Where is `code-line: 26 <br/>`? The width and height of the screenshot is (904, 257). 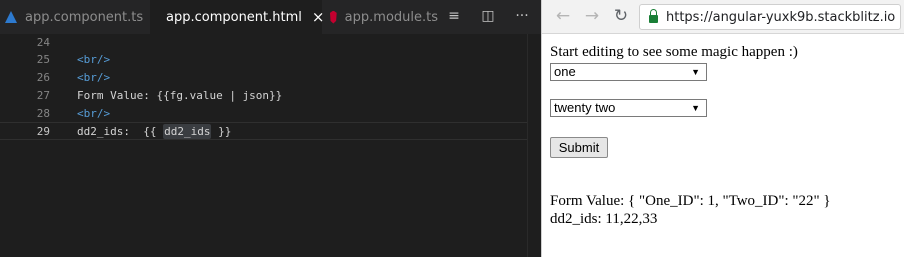 code-line: 26 <br/> is located at coordinates (263, 78).